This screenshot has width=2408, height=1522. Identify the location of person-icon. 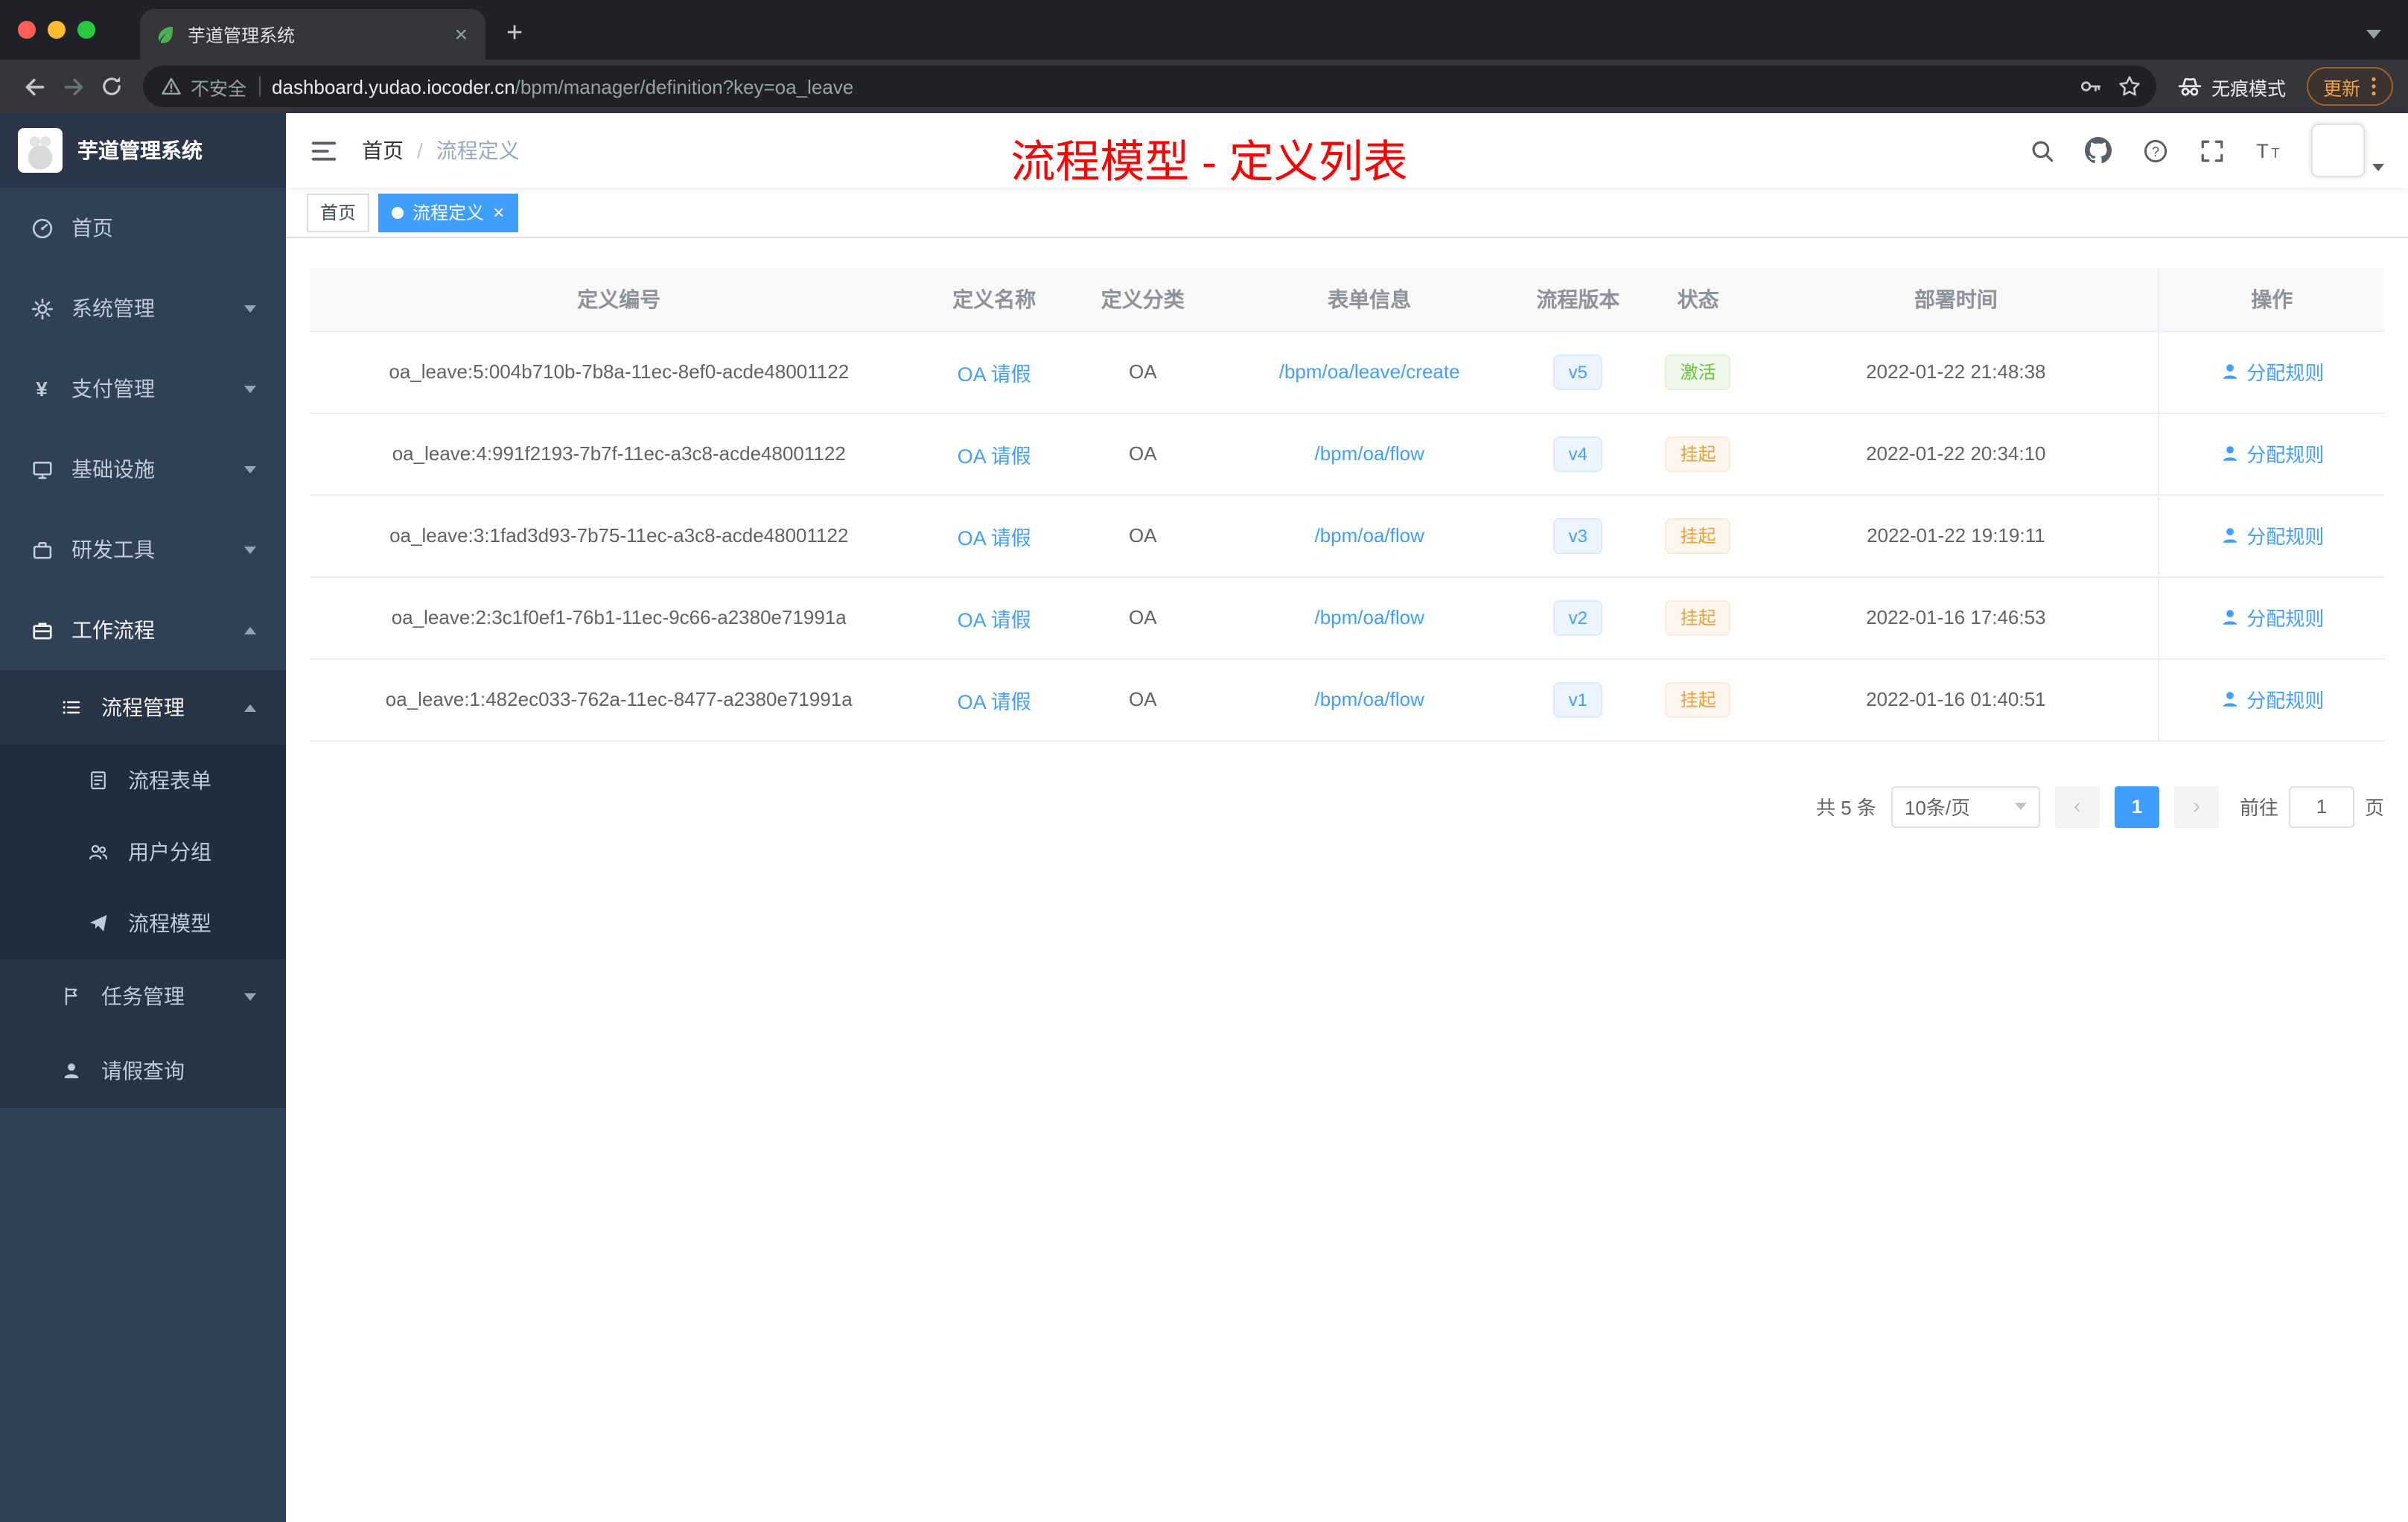
(71, 1071).